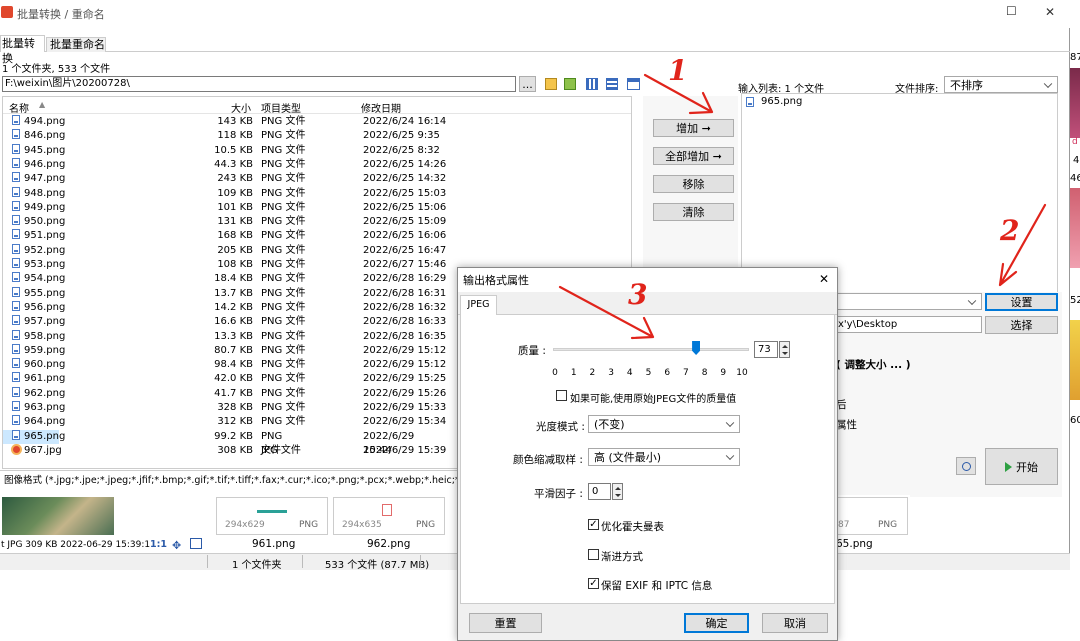 The width and height of the screenshot is (1080, 641). Describe the element at coordinates (1009, 230) in the screenshot. I see `annotation-number-2: 2` at that location.